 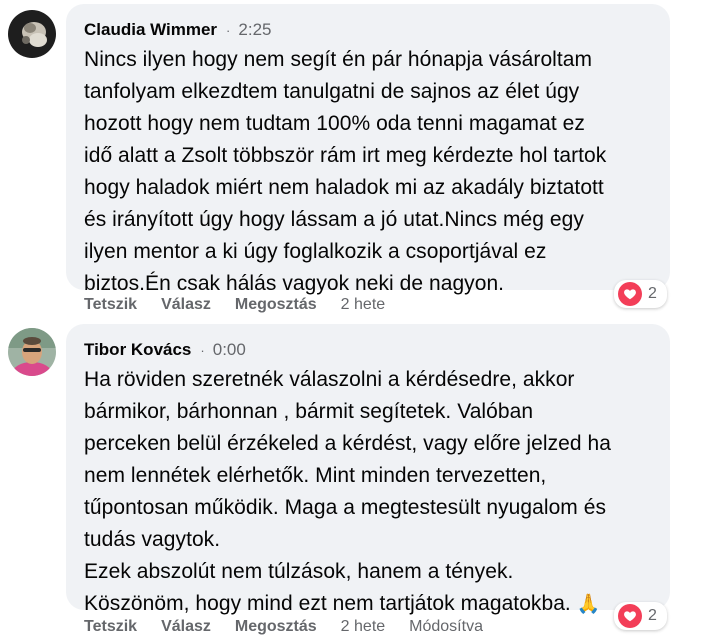 I want to click on edited-label: Módosítva, so click(x=446, y=627).